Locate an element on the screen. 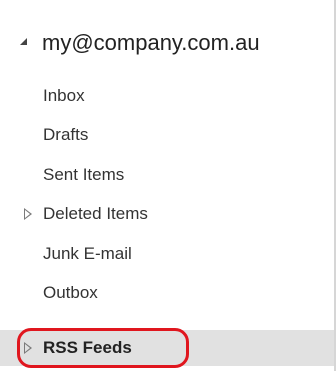 Image resolution: width=336 pixels, height=371 pixels. folder-label: Junk E-mail is located at coordinates (87, 253).